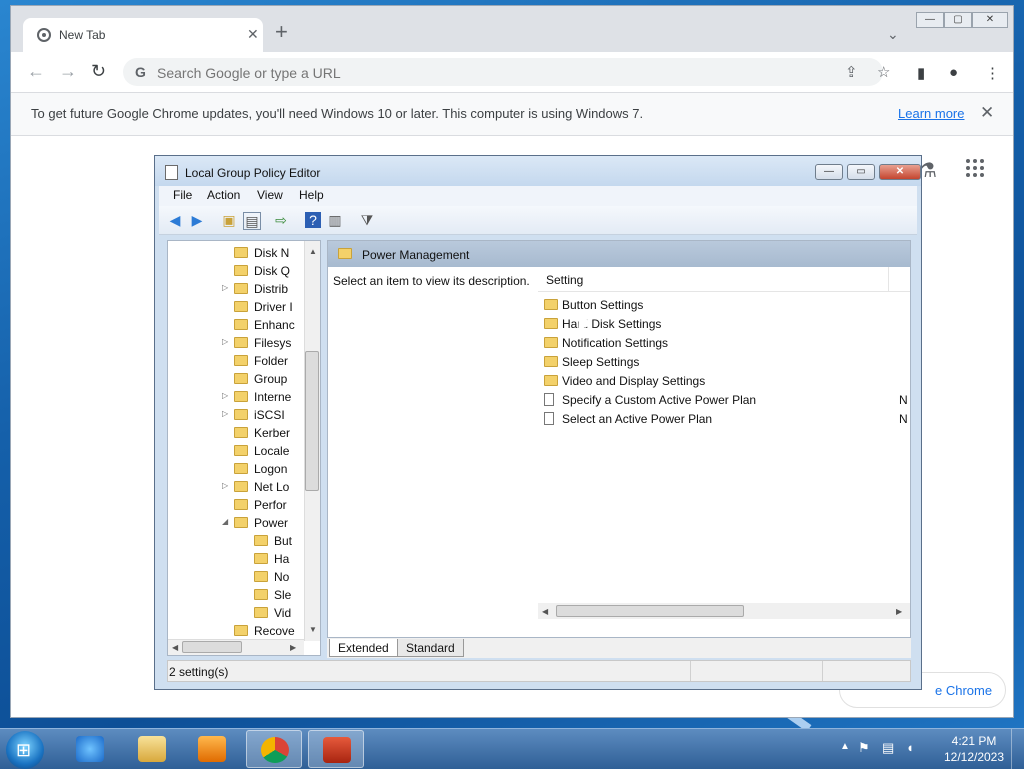 This screenshot has height=769, width=1024. I want to click on learn-more-link: Learn more, so click(931, 113).